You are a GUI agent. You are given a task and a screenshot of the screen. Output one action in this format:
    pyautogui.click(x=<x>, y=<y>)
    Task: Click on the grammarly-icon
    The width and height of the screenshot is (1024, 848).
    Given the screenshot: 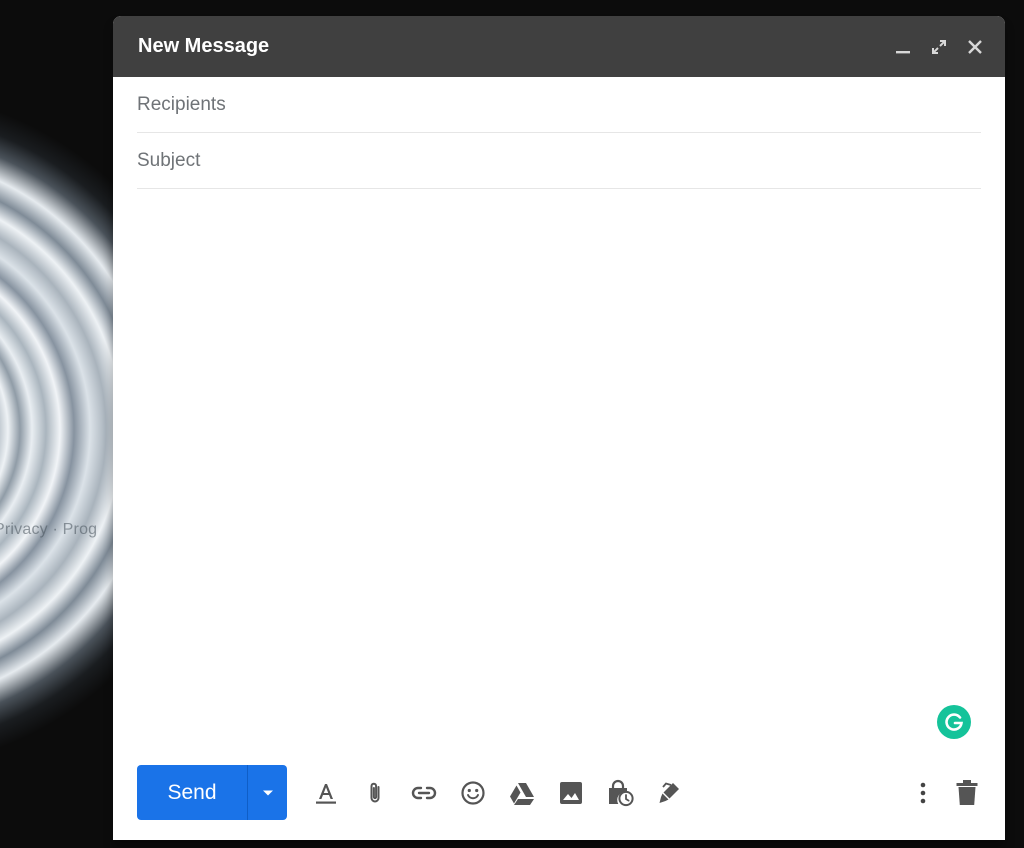 What is the action you would take?
    pyautogui.click(x=954, y=722)
    